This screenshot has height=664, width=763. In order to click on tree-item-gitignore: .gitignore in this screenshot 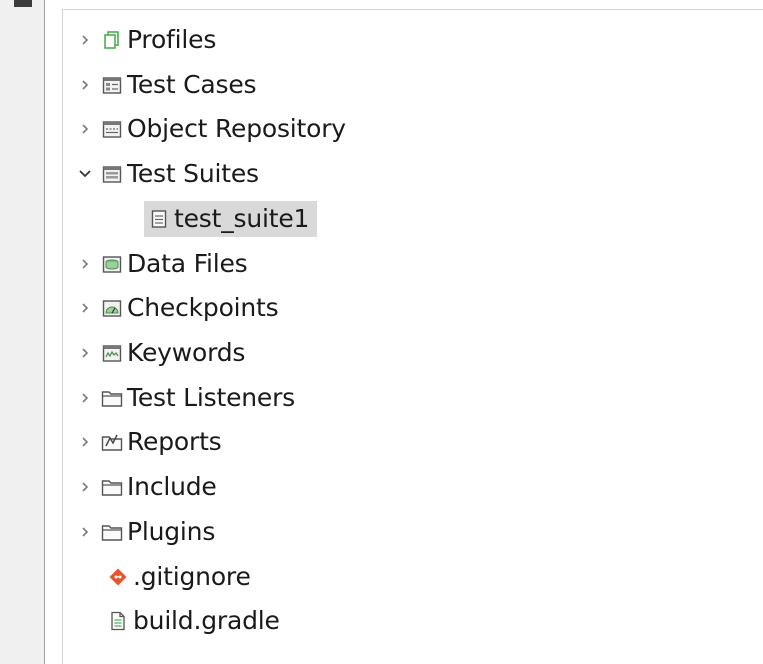, I will do `click(179, 577)`.